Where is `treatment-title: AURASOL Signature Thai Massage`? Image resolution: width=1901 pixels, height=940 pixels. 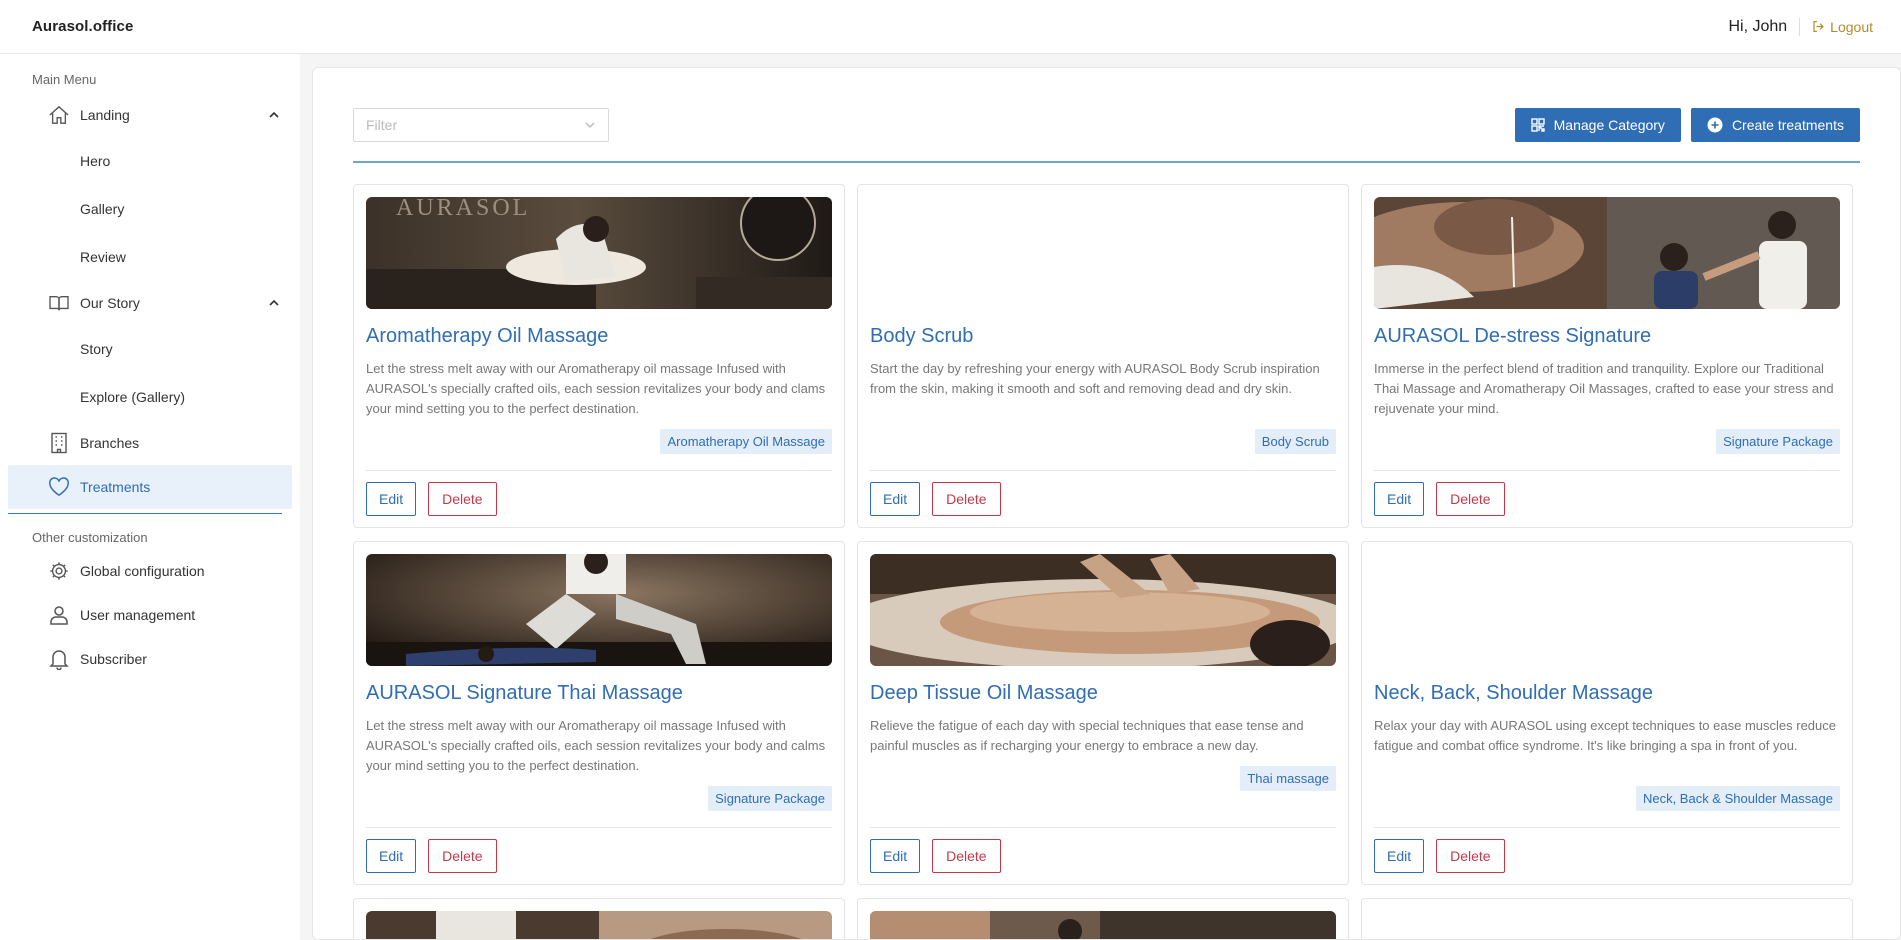
treatment-title: AURASOL Signature Thai Massage is located at coordinates (524, 693).